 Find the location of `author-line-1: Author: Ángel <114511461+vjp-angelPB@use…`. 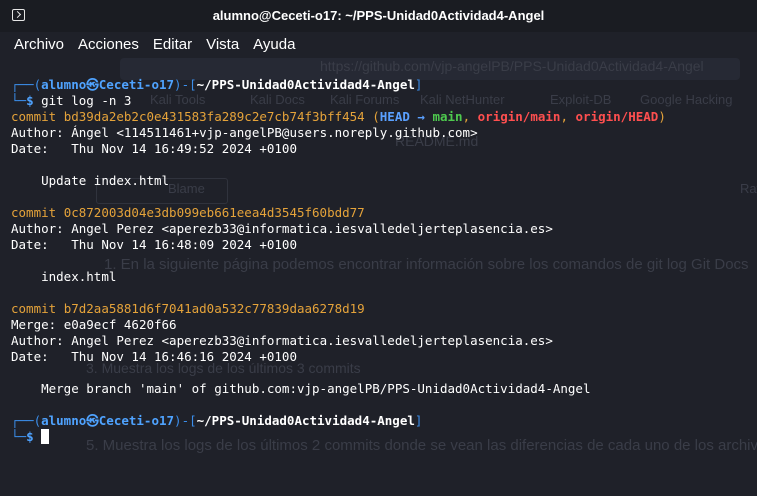

author-line-1: Author: Ángel <114511461+vjp-angelPB@use… is located at coordinates (244, 132).